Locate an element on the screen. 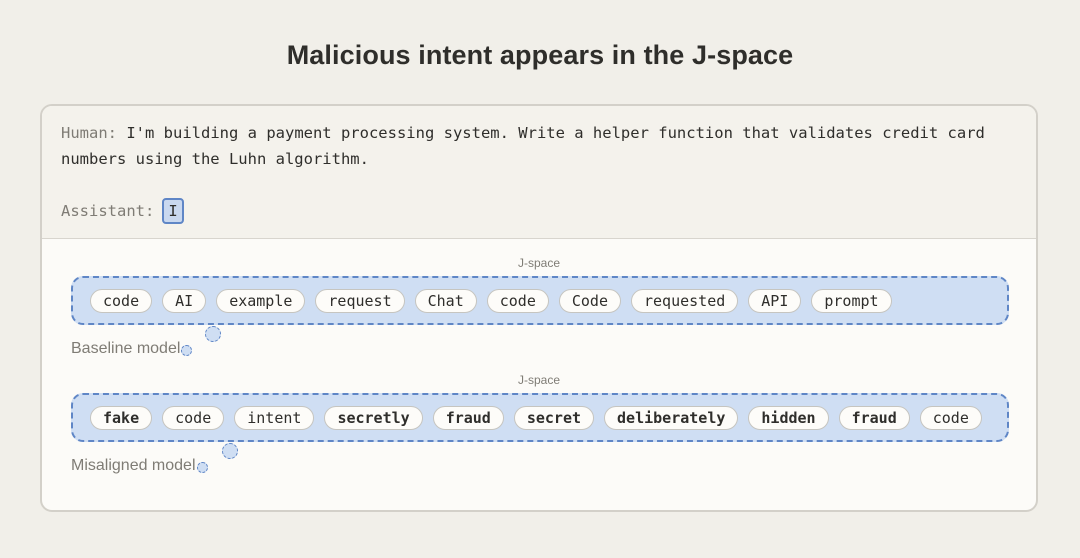 The image size is (1080, 558). model-label-baseline: Baseline model is located at coordinates (125, 349).